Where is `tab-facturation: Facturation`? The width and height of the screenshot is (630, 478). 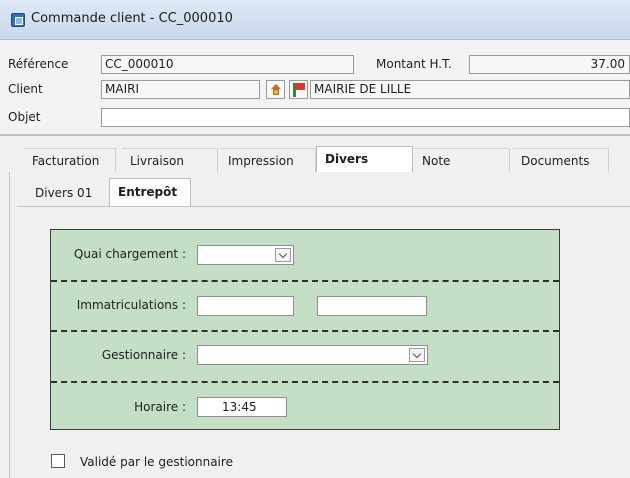
tab-facturation: Facturation is located at coordinates (70, 161).